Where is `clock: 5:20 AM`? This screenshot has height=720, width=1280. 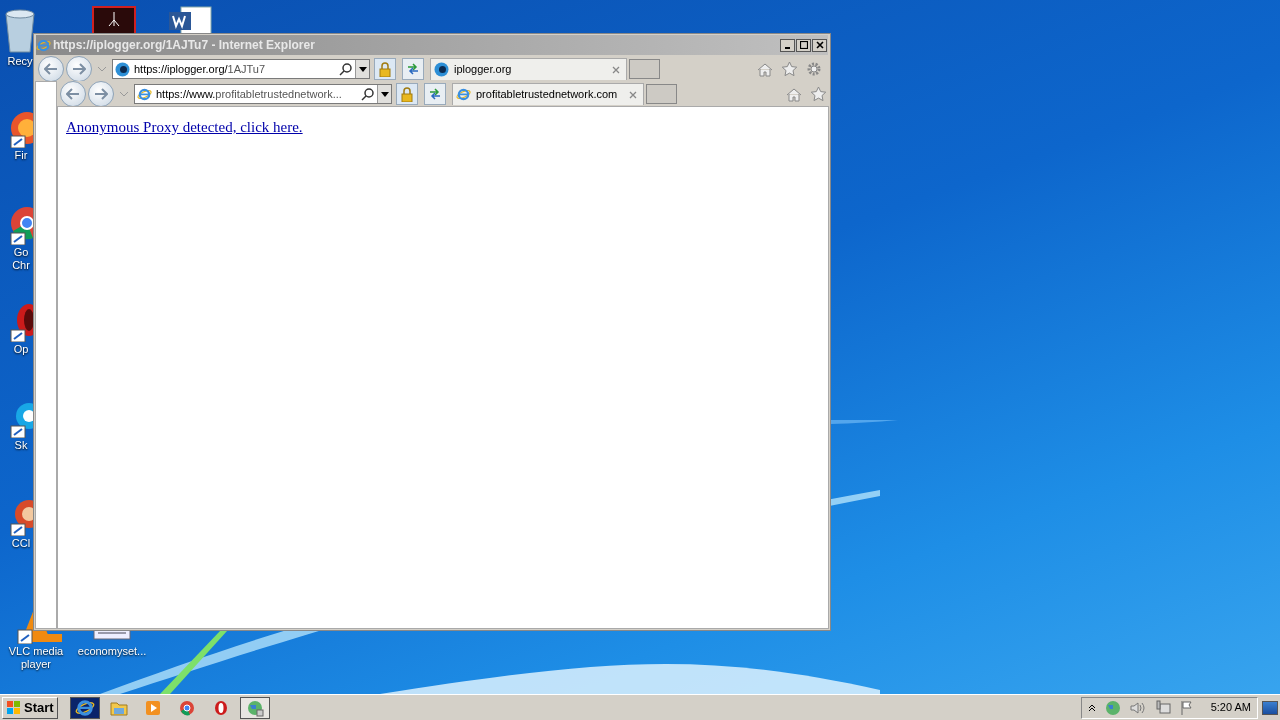 clock: 5:20 AM is located at coordinates (1230, 707).